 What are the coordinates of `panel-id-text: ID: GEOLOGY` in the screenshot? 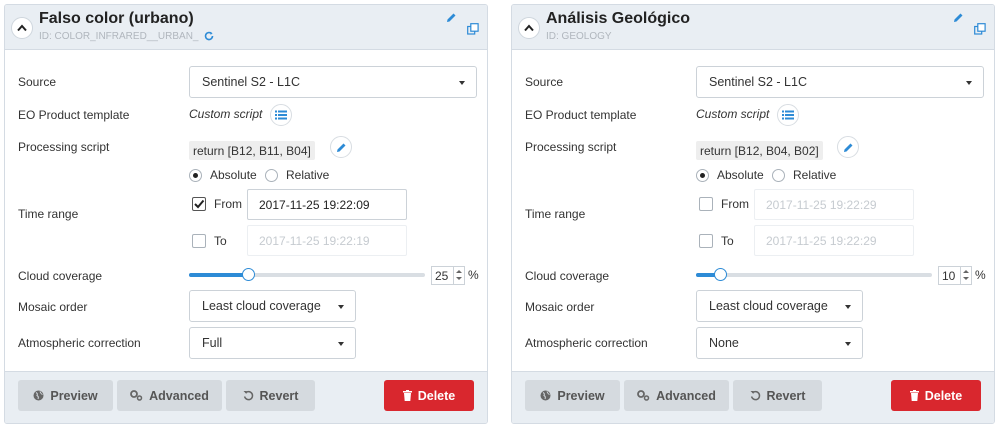 It's located at (579, 36).